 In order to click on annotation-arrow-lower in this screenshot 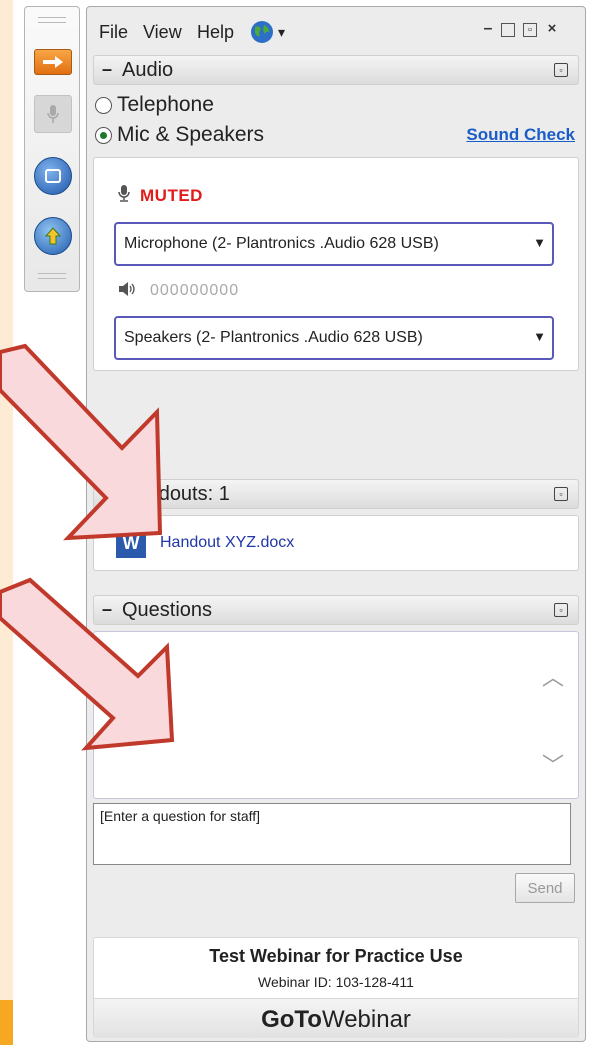, I will do `click(87, 664)`.